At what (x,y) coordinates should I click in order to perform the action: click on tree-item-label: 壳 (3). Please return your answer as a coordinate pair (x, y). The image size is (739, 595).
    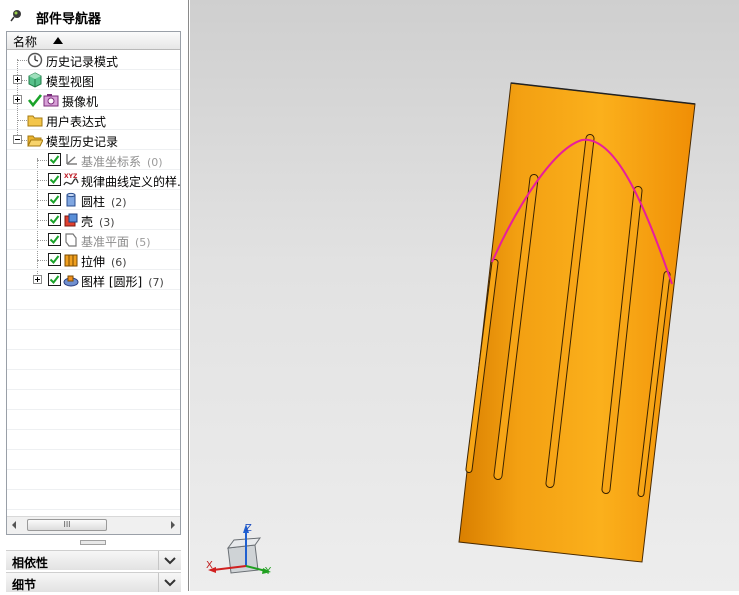
    Looking at the image, I should click on (98, 222).